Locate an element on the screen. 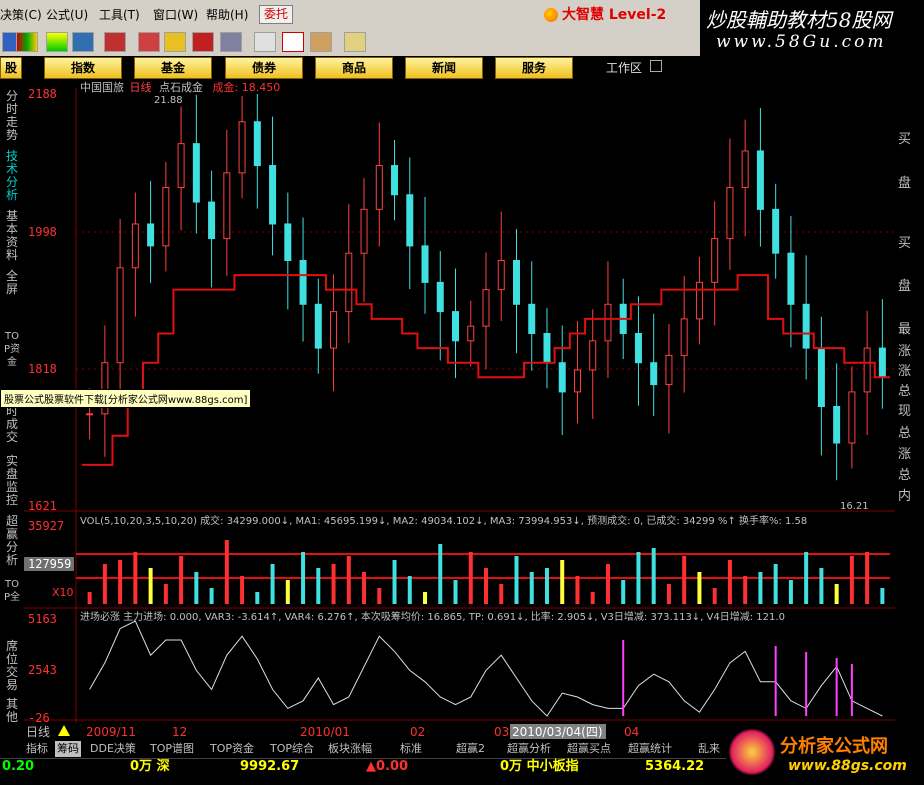  menu-tools: 工具(T) is located at coordinates (119, 14).